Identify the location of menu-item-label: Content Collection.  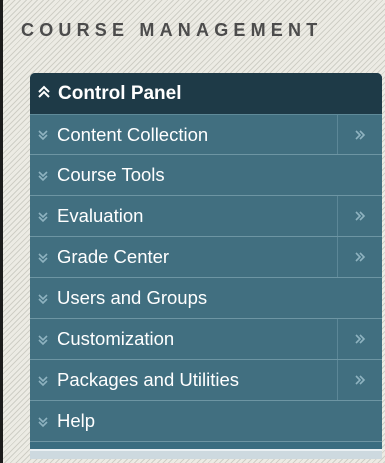
(133, 134).